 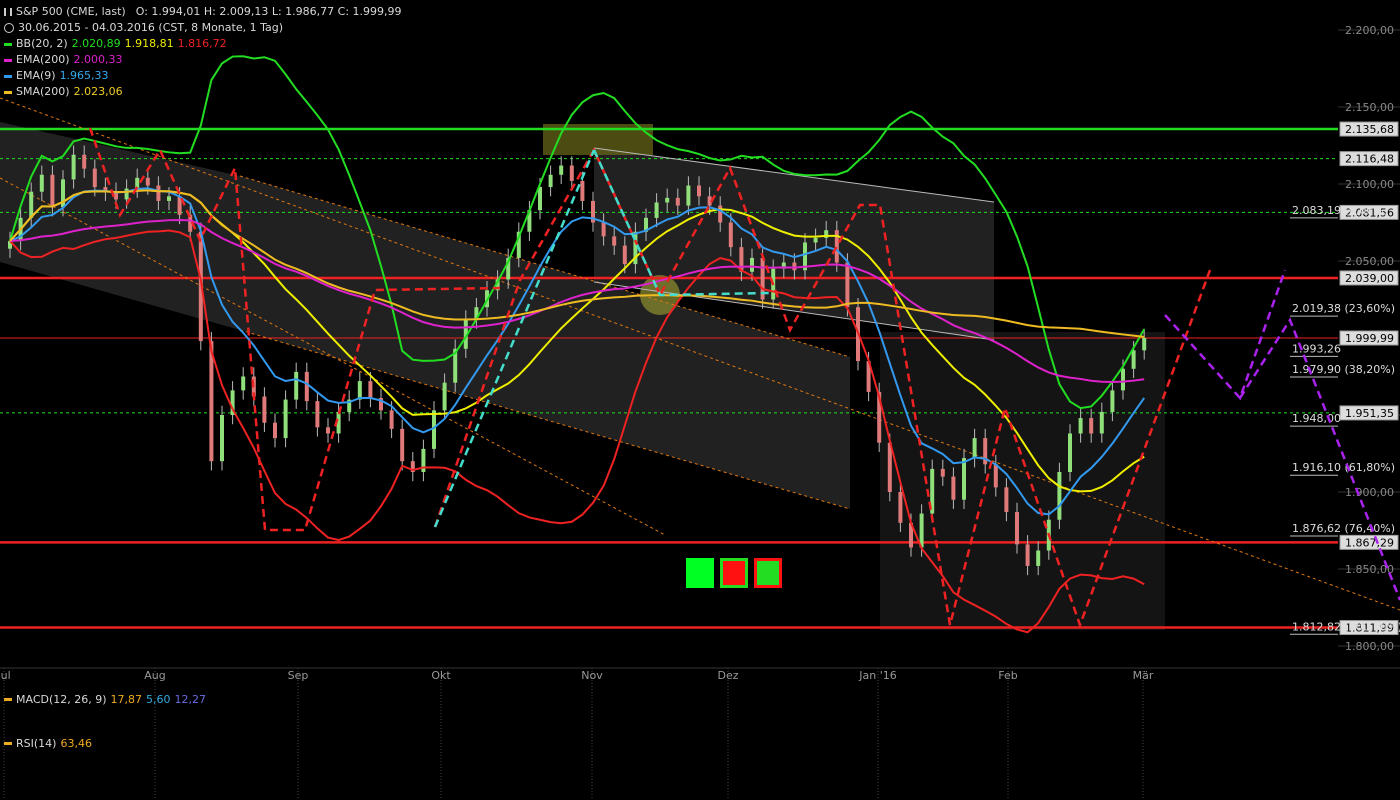 What do you see at coordinates (1343, 308) in the screenshot?
I see `fib-label: 2.019,38 (23,60%)` at bounding box center [1343, 308].